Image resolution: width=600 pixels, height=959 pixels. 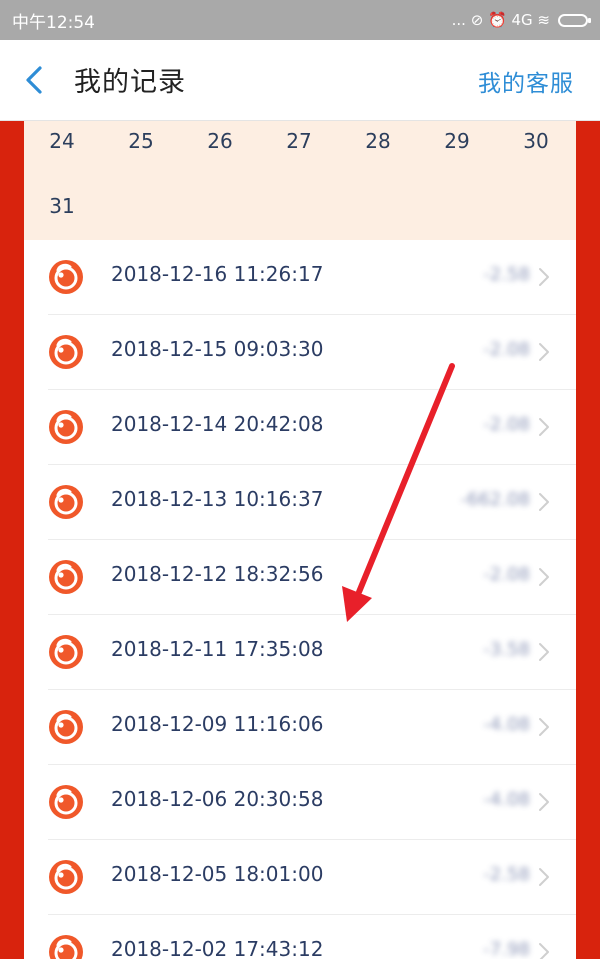 I want to click on record-time: 2018-12-06 20:30:58, so click(x=217, y=799).